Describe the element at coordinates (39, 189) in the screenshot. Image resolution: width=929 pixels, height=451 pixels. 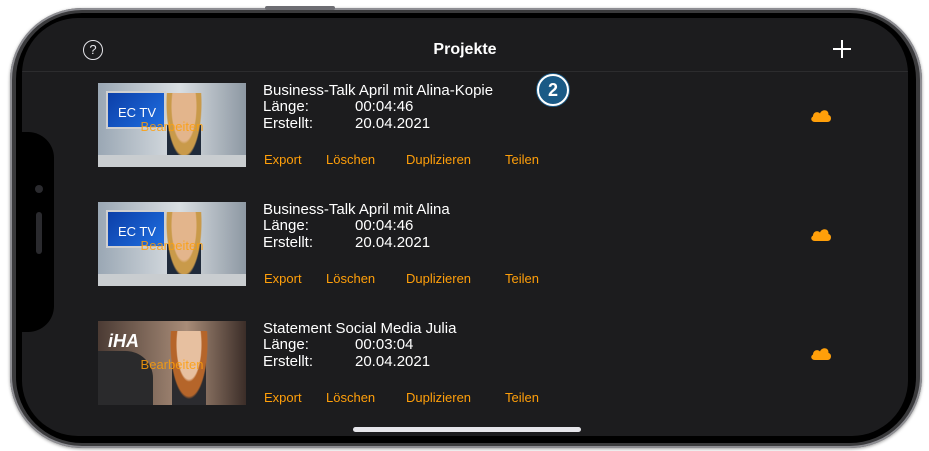
I see `camera-icon` at that location.